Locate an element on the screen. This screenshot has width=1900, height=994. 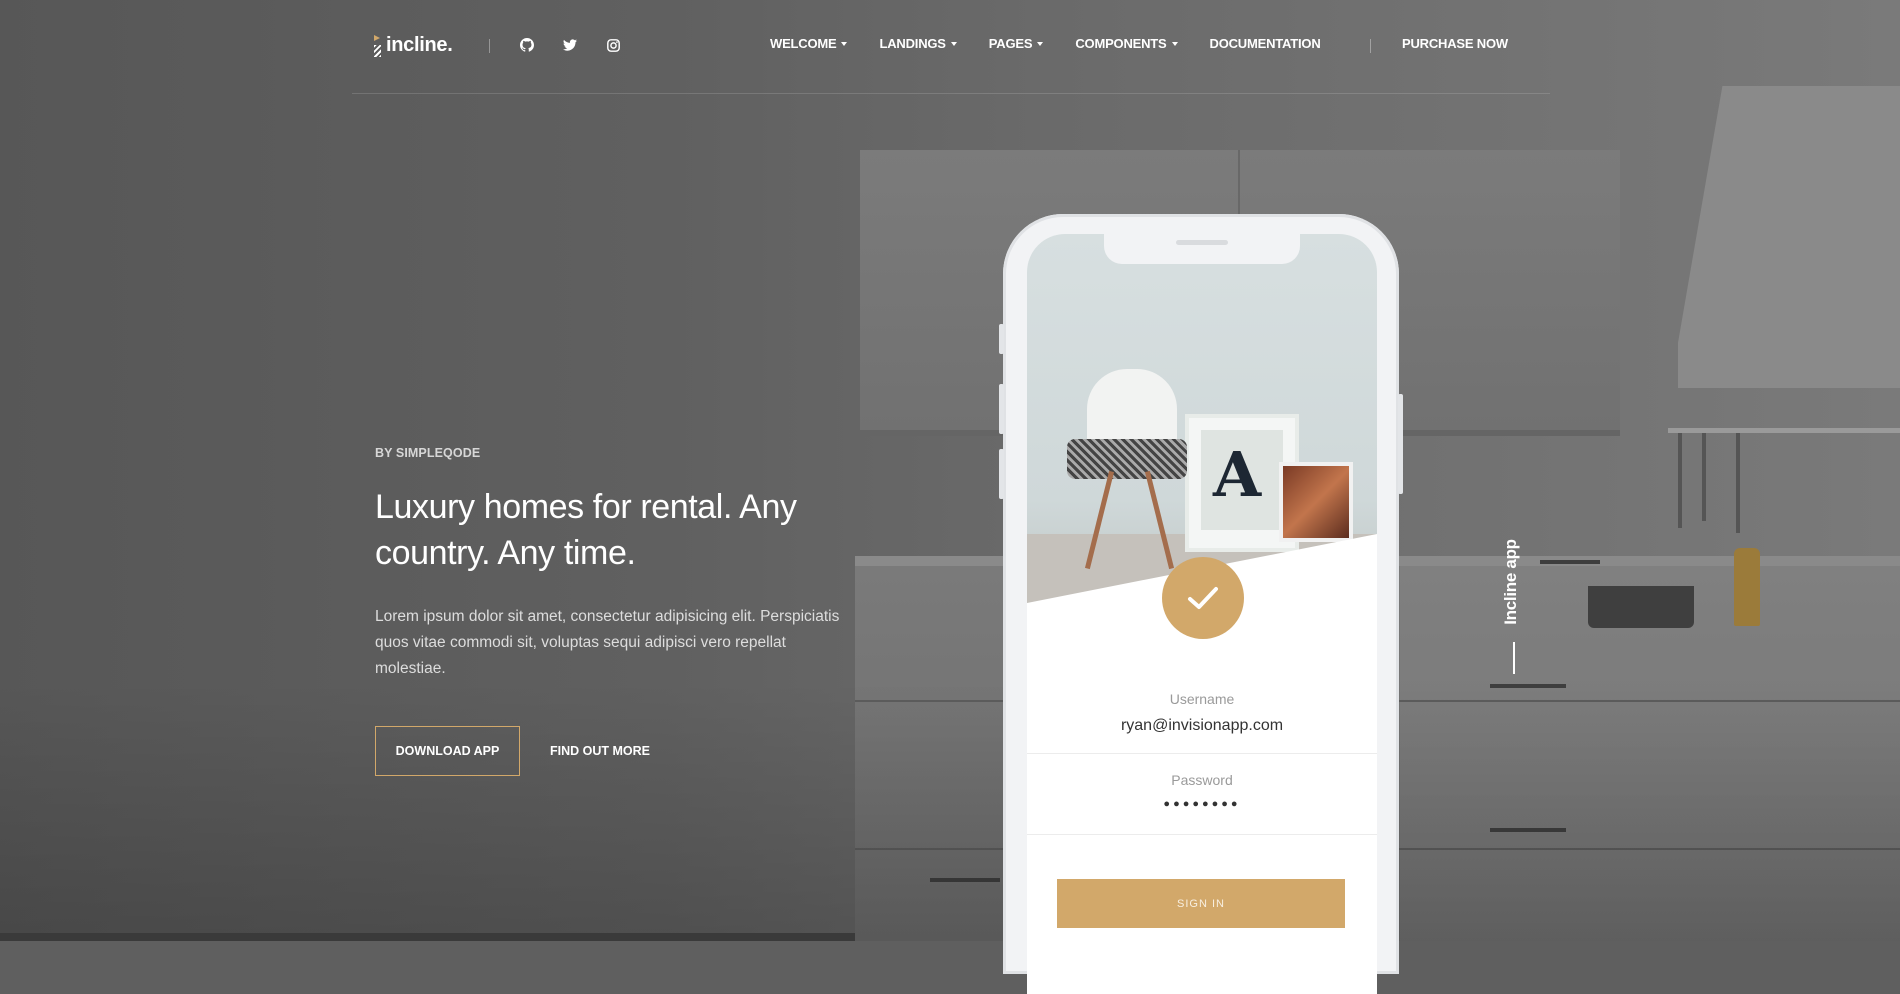
nav-pages: PAGES is located at coordinates (1016, 43).